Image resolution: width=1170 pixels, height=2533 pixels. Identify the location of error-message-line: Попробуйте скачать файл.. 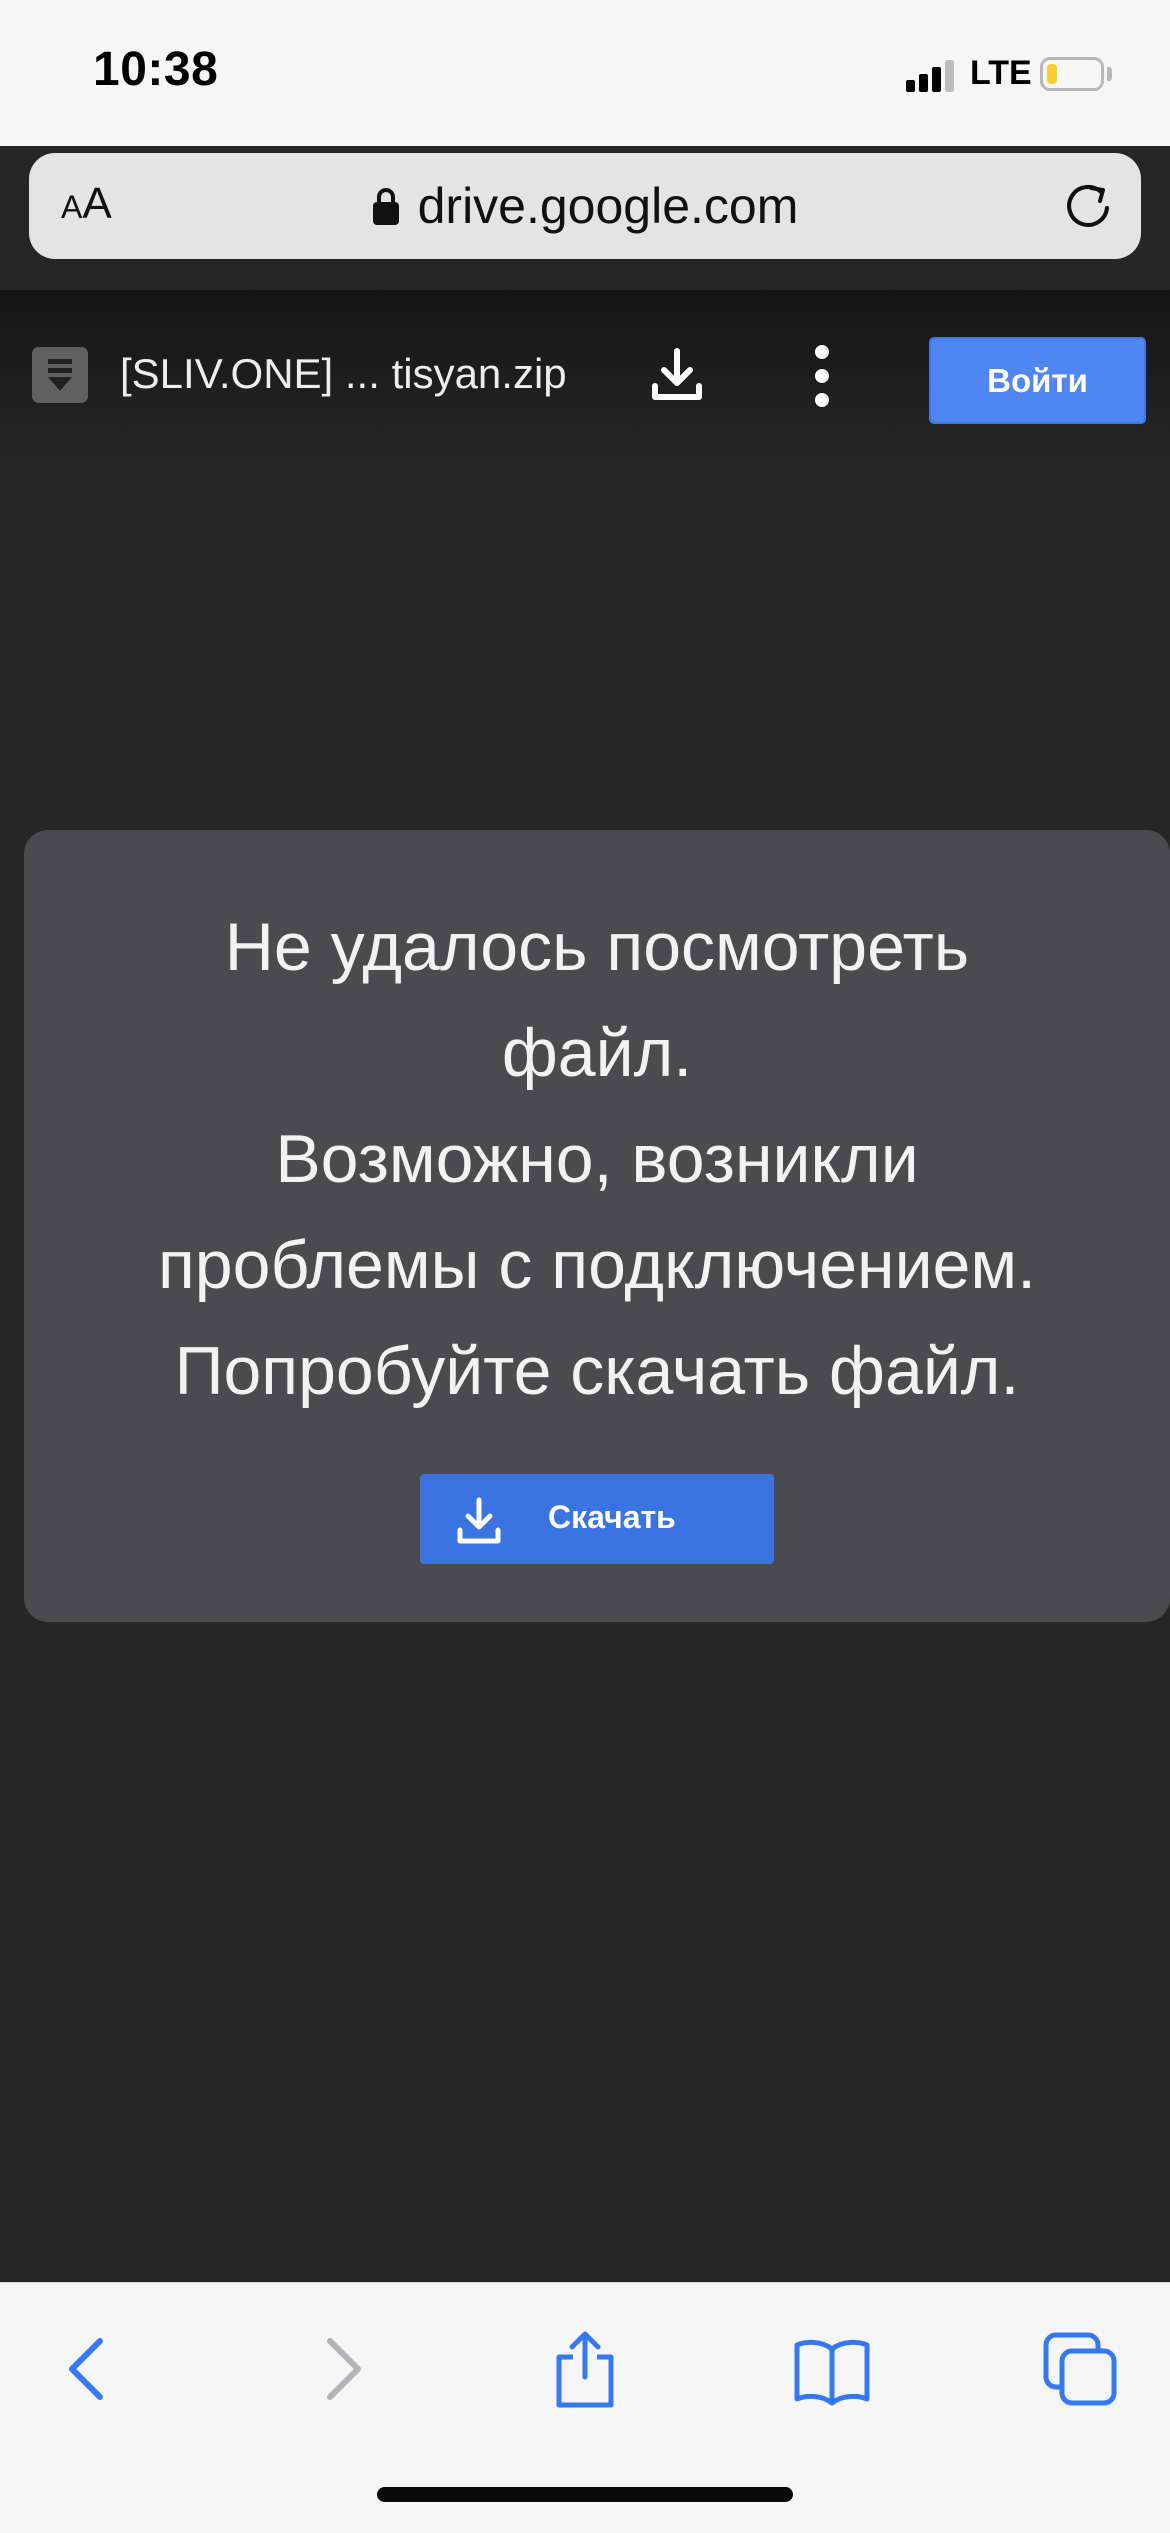
(597, 1371).